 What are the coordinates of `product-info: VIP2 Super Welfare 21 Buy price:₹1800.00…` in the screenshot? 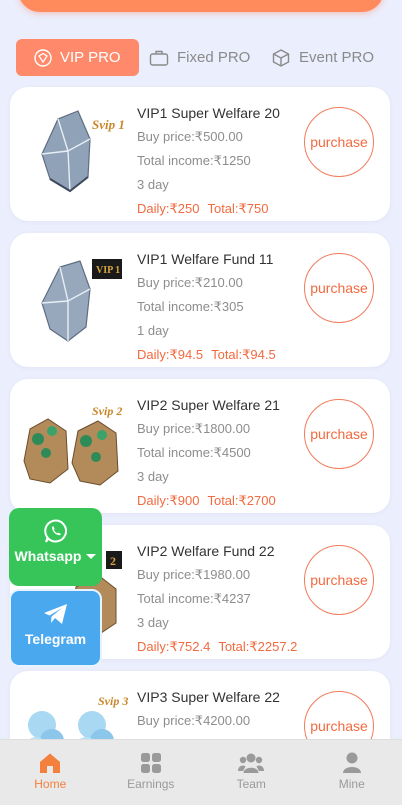 It's located at (217, 453).